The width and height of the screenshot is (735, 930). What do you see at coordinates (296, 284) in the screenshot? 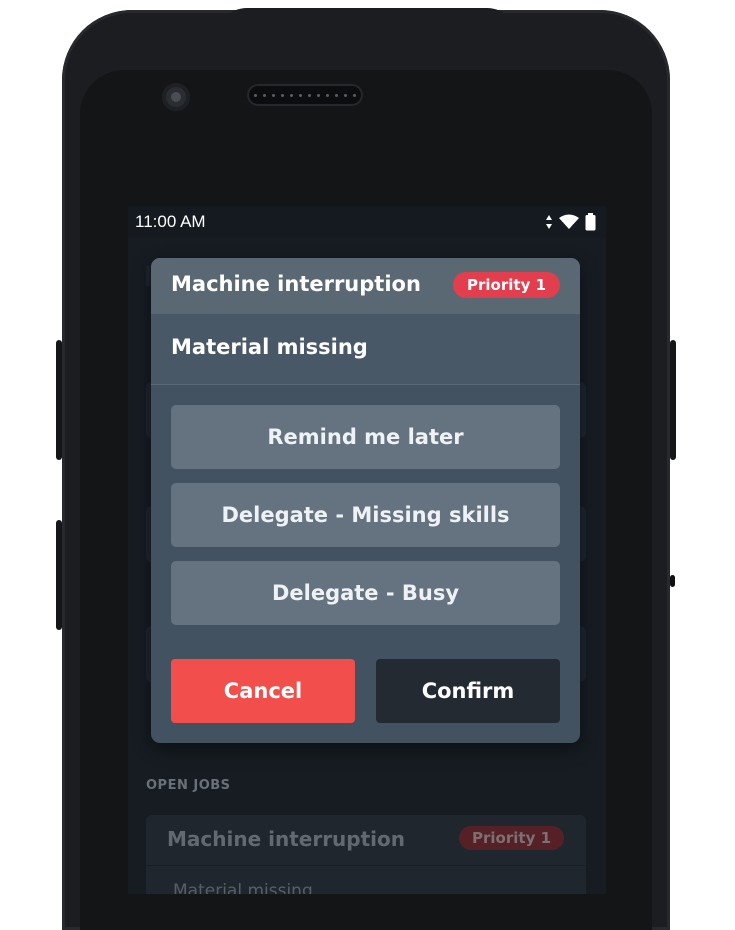
I see `dialog-title: Machine interruption` at bounding box center [296, 284].